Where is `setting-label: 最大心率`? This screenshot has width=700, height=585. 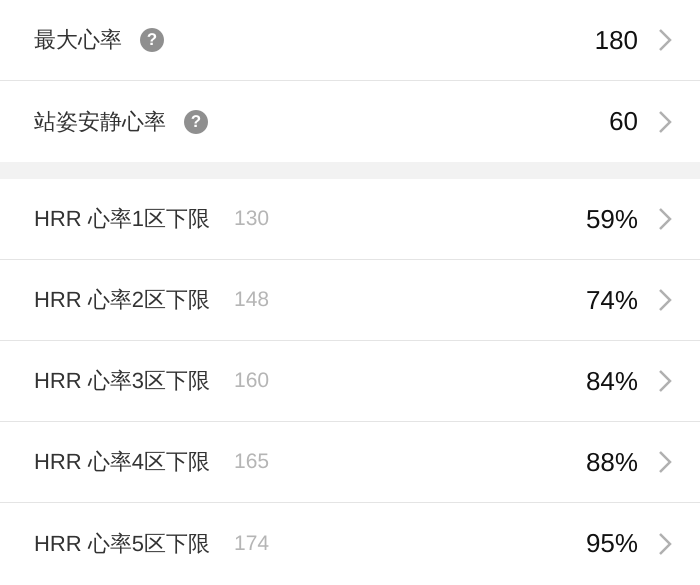
setting-label: 最大心率 is located at coordinates (78, 40).